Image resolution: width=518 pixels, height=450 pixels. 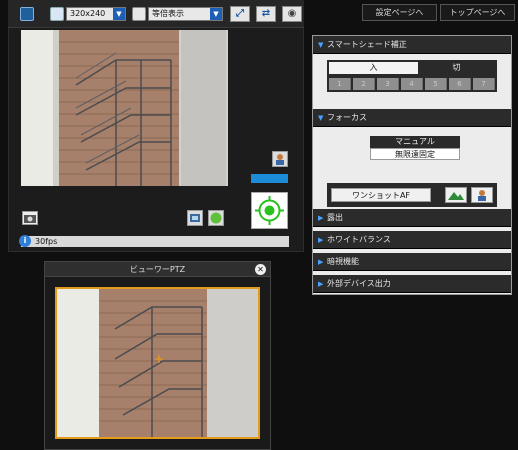 What do you see at coordinates (25, 241) in the screenshot?
I see `info-icon: i` at bounding box center [25, 241].